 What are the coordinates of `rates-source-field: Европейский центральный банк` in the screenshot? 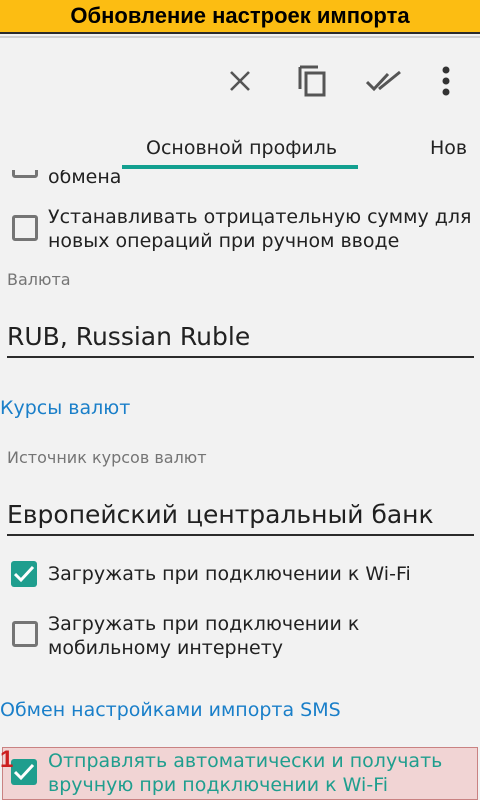 It's located at (220, 514).